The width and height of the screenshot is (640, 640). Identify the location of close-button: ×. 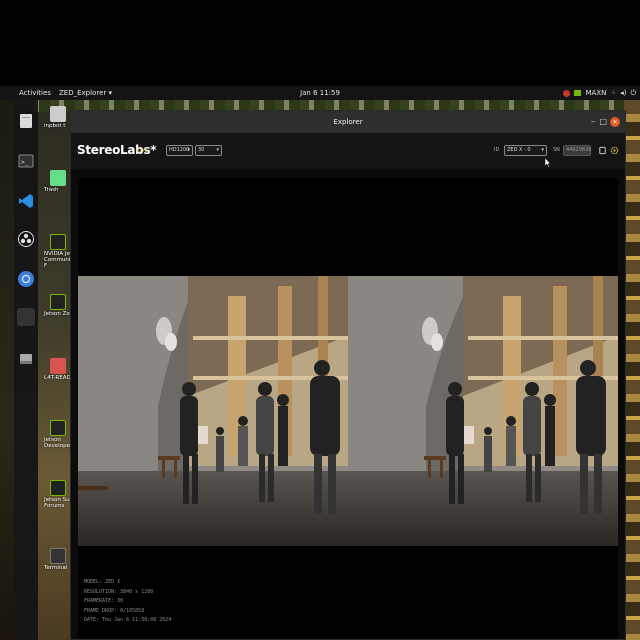
(615, 122).